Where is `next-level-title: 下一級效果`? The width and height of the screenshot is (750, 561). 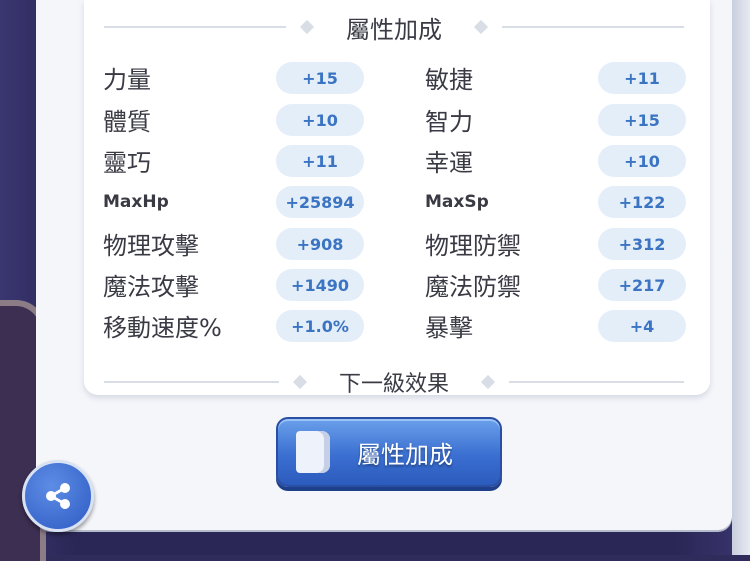 next-level-title: 下一級效果 is located at coordinates (394, 383).